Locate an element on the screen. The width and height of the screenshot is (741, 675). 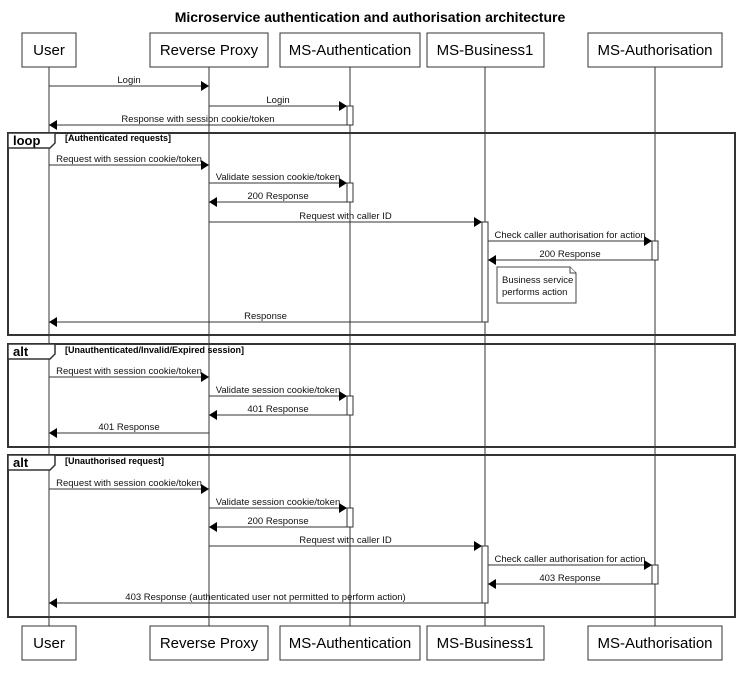
message-arrow: Response is located at coordinates (265, 319).